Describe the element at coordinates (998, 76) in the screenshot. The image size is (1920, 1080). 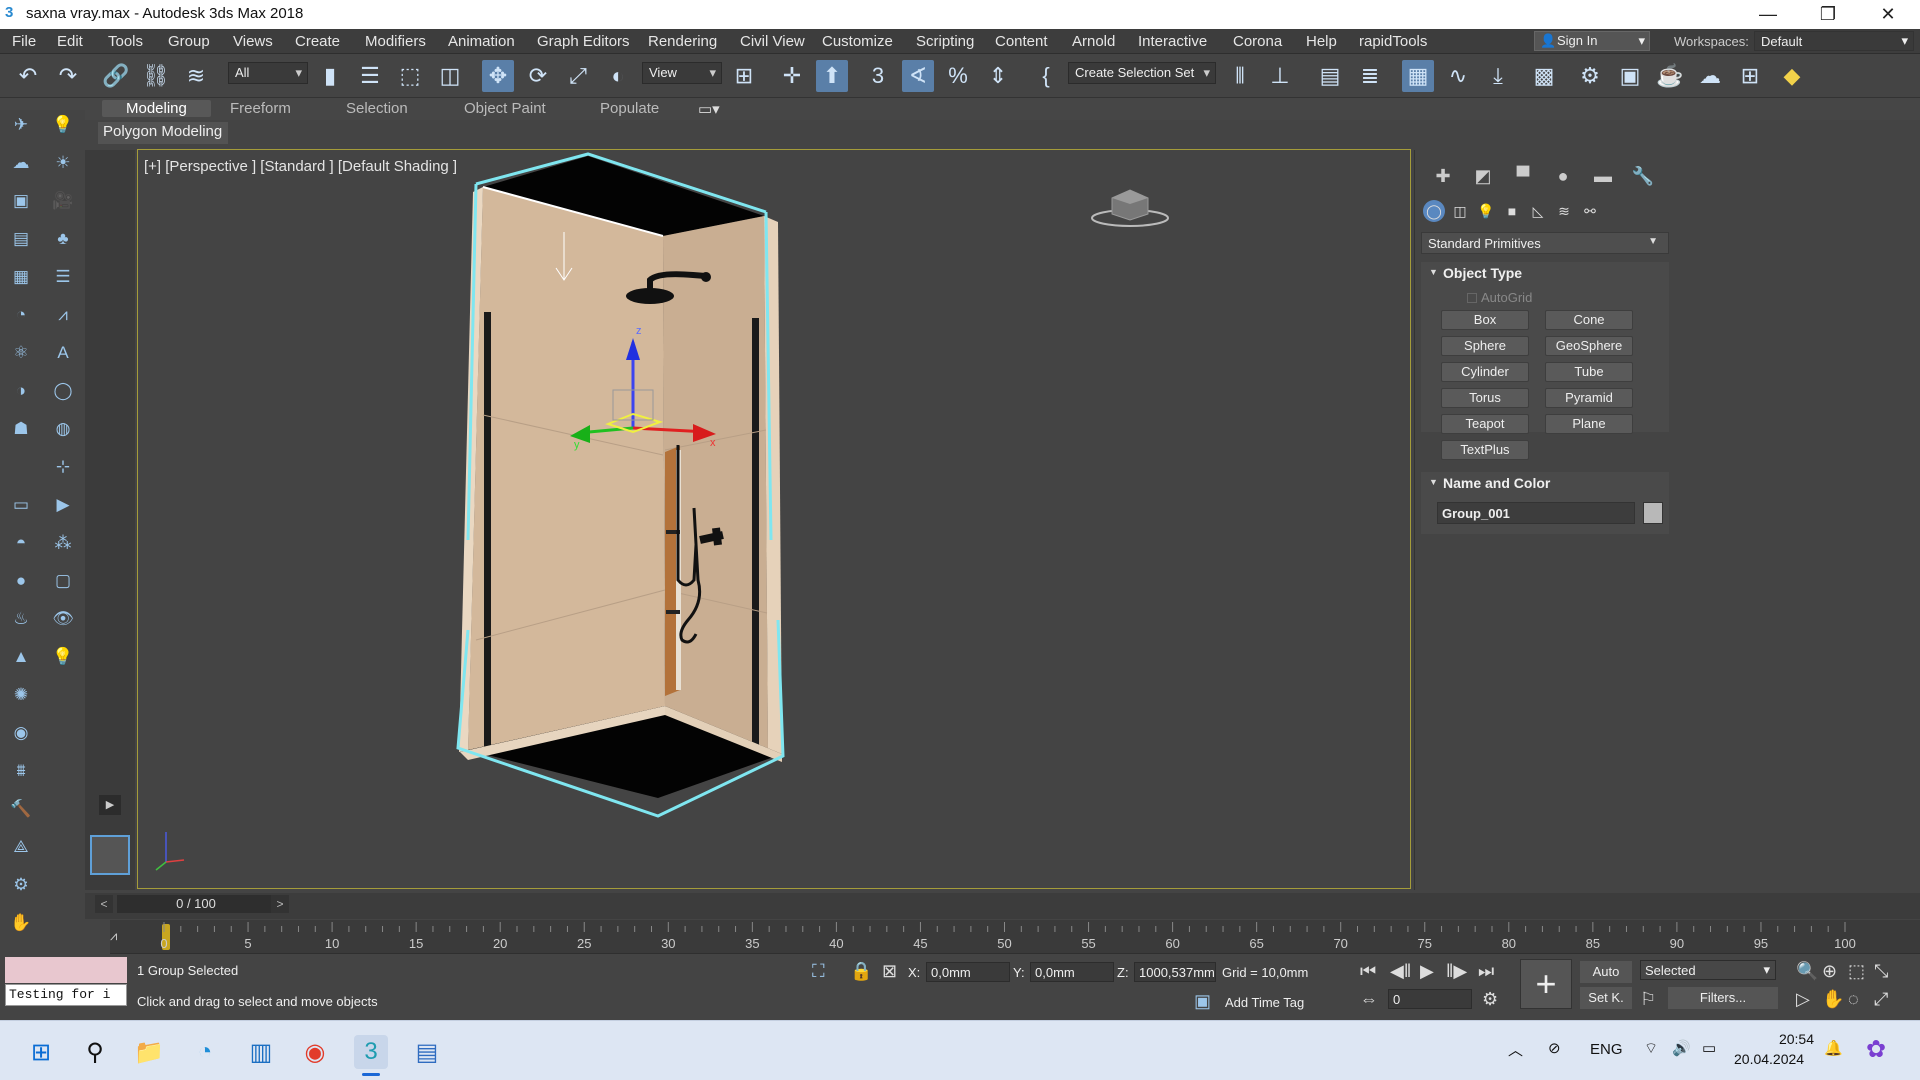
I see `spinner-snap-icon: ⇕` at that location.